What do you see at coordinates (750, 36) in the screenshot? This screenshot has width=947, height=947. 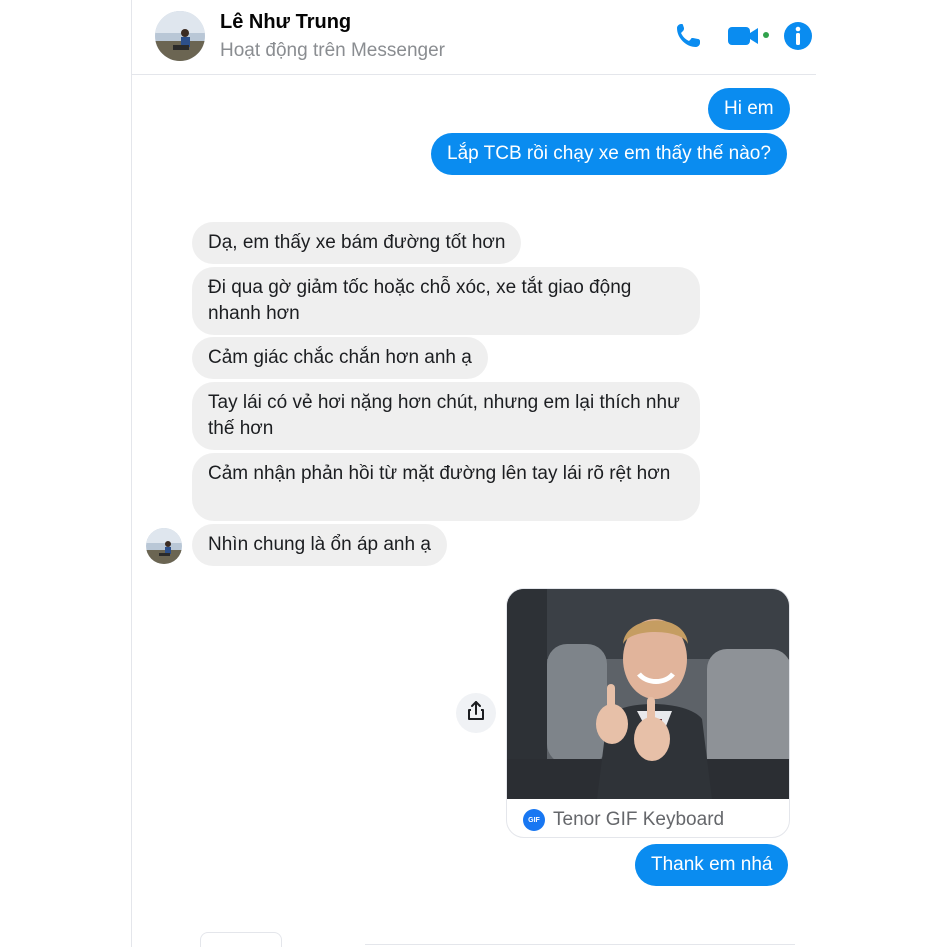 I see `video-call-icon` at bounding box center [750, 36].